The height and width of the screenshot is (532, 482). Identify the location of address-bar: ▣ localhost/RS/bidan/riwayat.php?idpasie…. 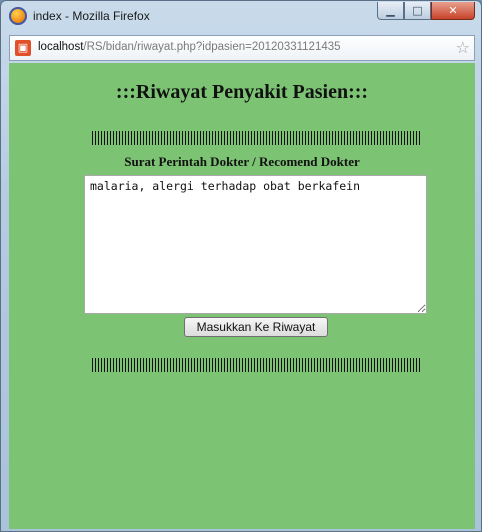
(242, 48).